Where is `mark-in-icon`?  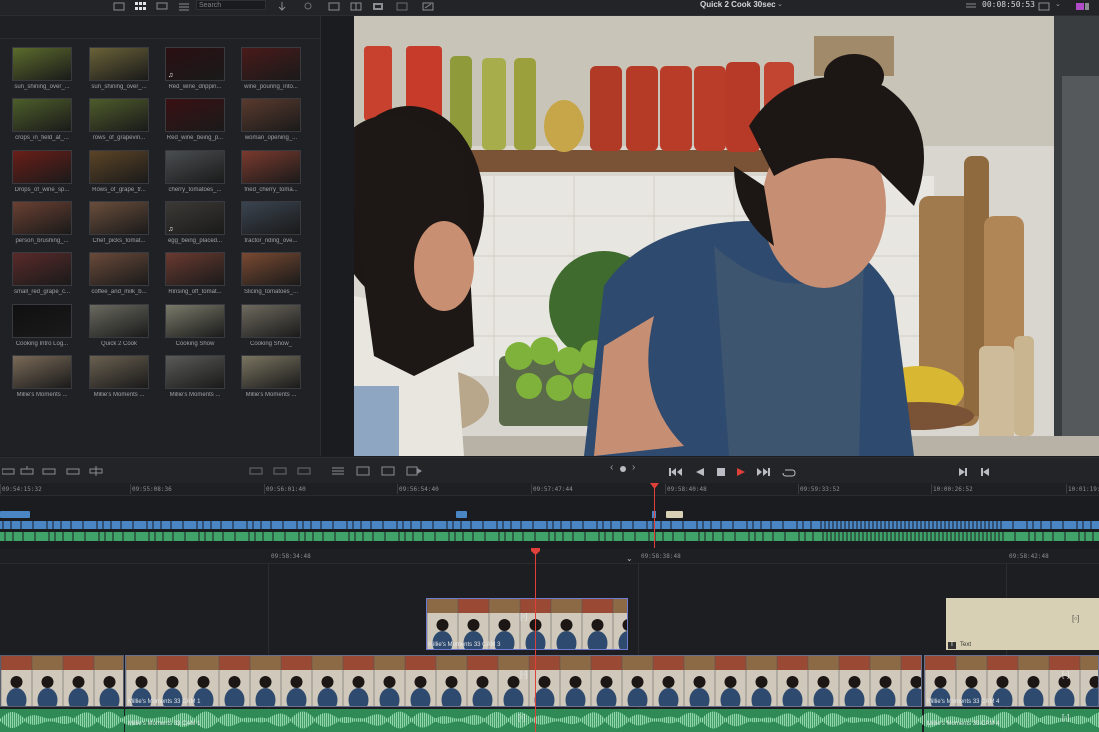 mark-in-icon is located at coordinates (963, 473).